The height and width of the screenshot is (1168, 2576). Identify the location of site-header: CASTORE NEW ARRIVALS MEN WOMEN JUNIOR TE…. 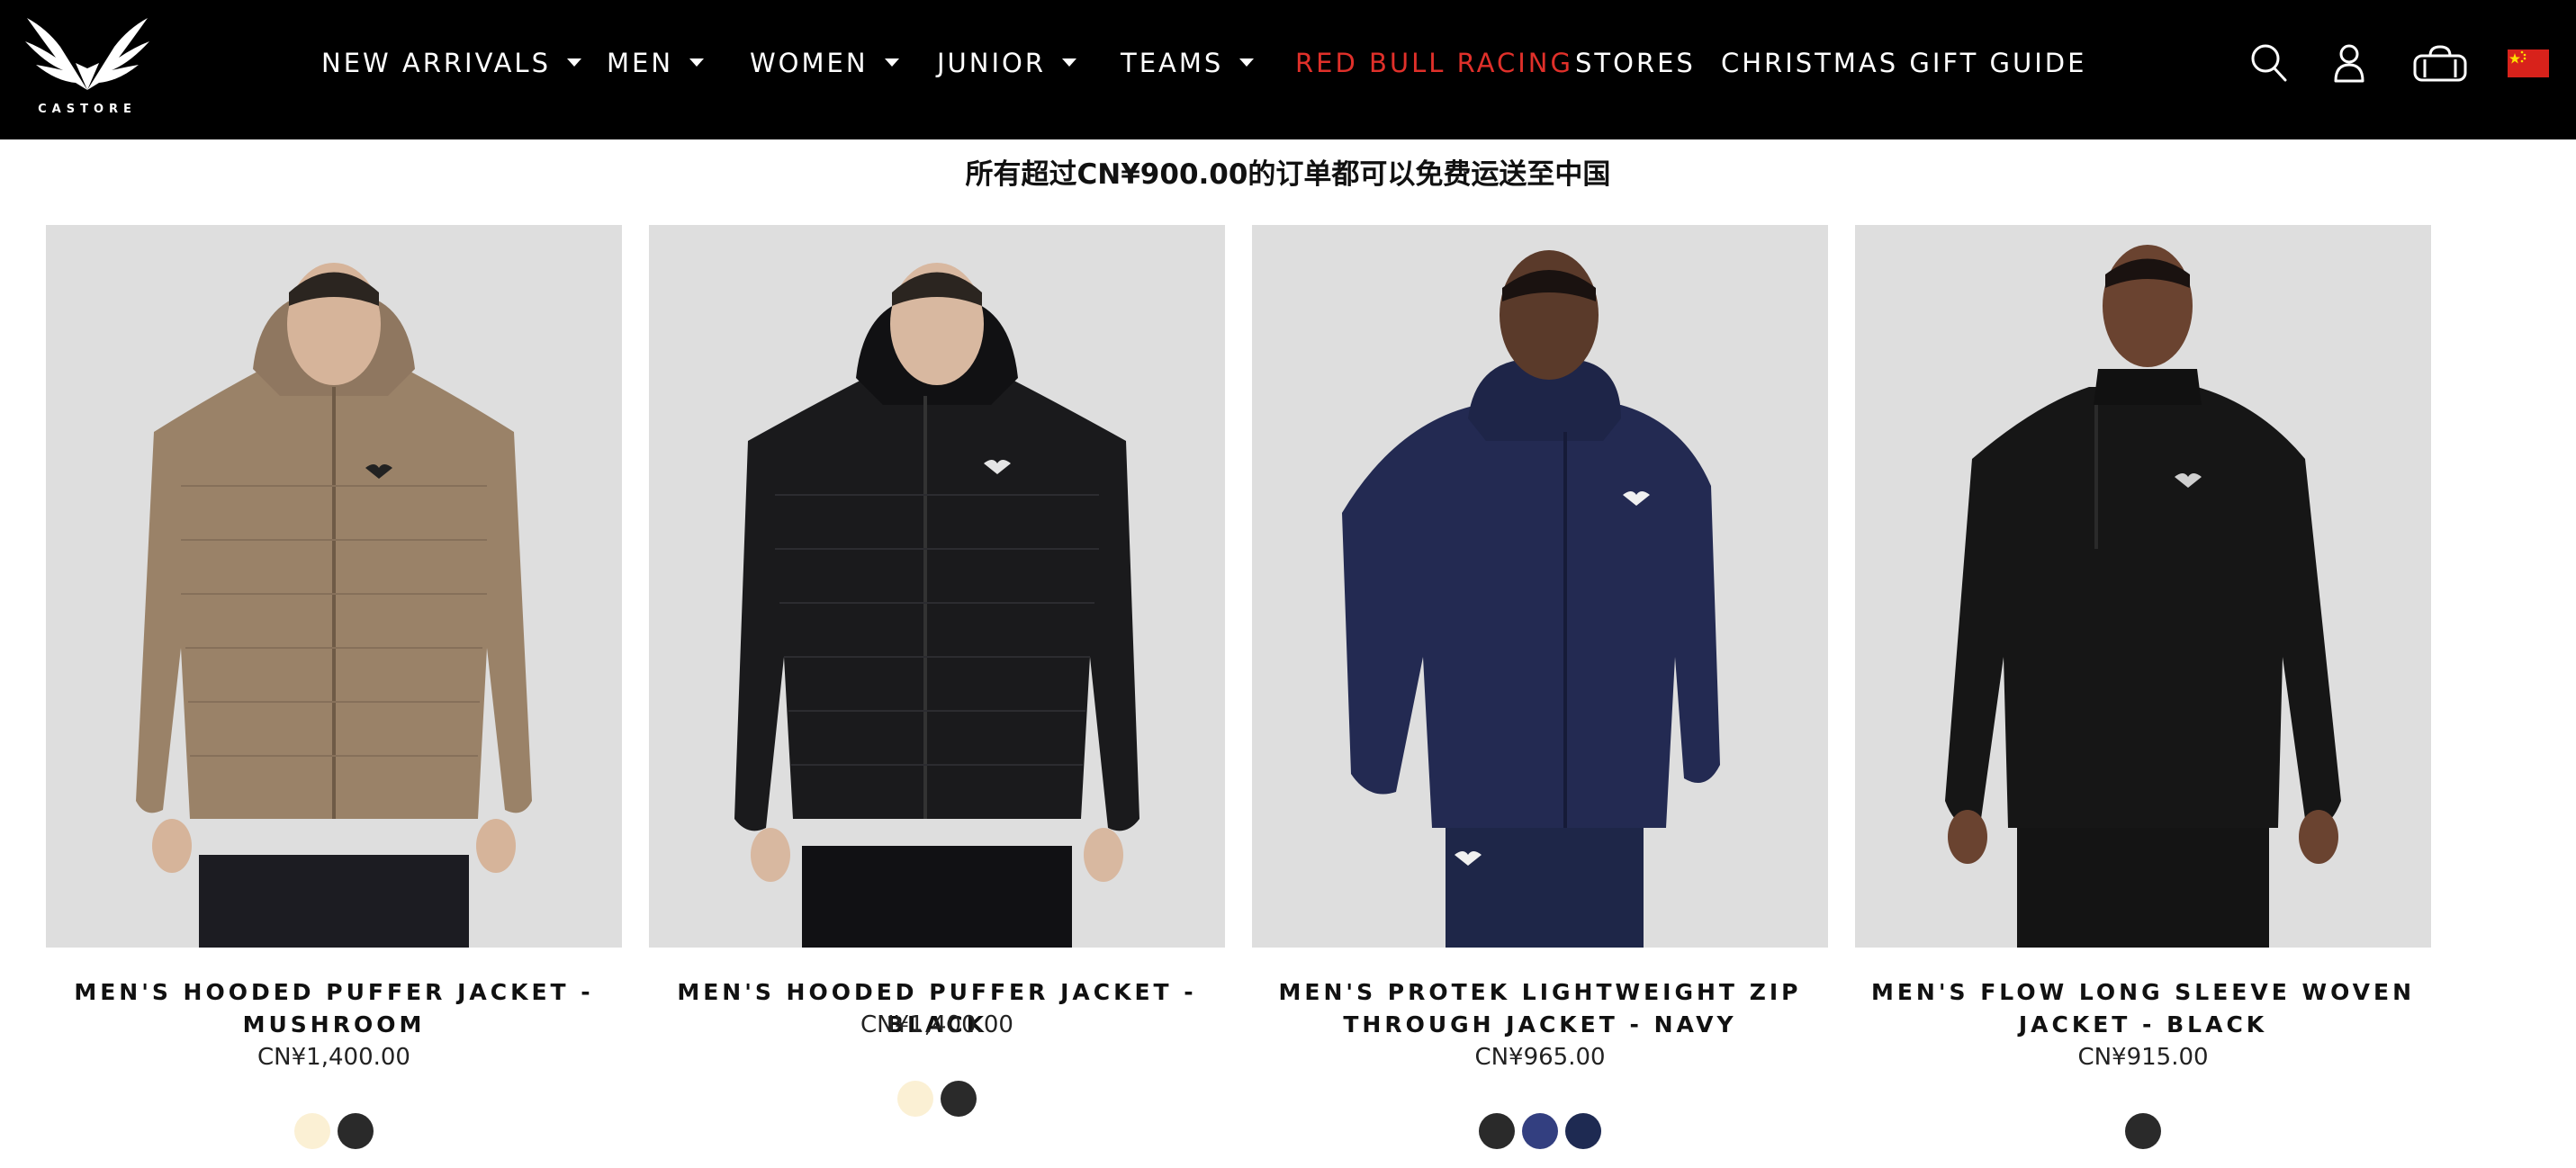
(1288, 69).